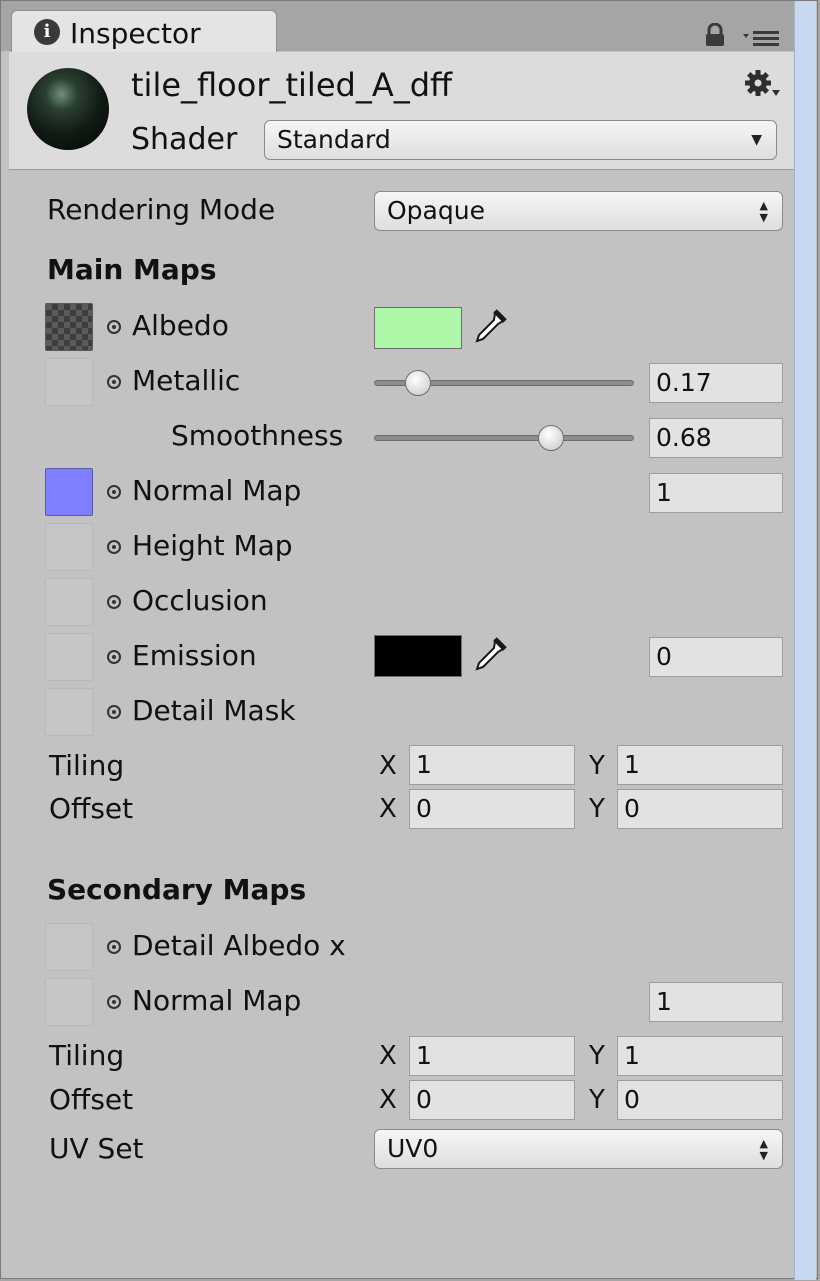 Image resolution: width=820 pixels, height=1281 pixels. Describe the element at coordinates (492, 1100) in the screenshot. I see `secondary-offset-x-field: 0` at that location.